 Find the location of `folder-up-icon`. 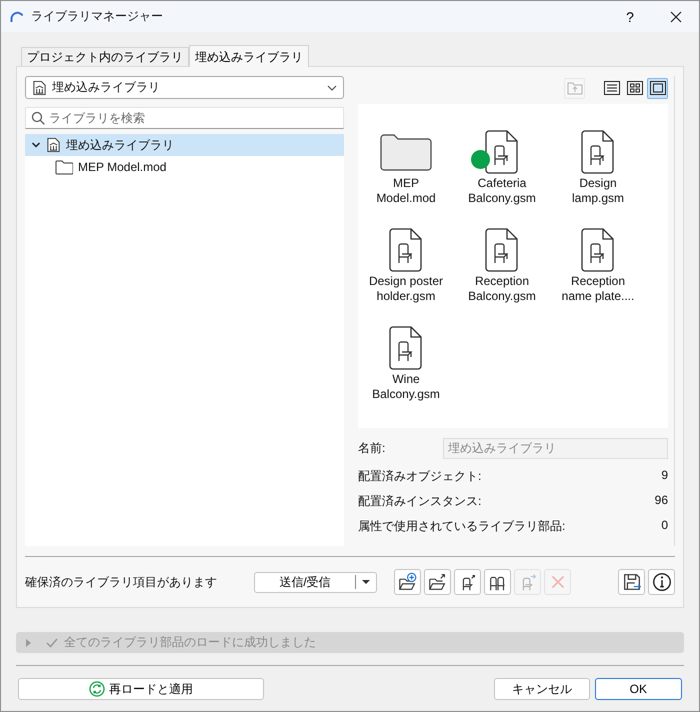

folder-up-icon is located at coordinates (574, 88).